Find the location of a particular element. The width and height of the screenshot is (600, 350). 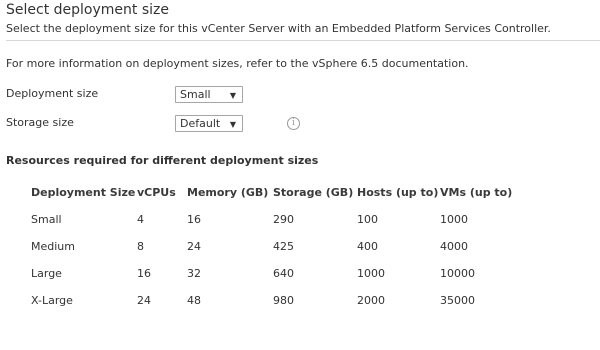

table-cell-vcpus: 4 is located at coordinates (140, 219).